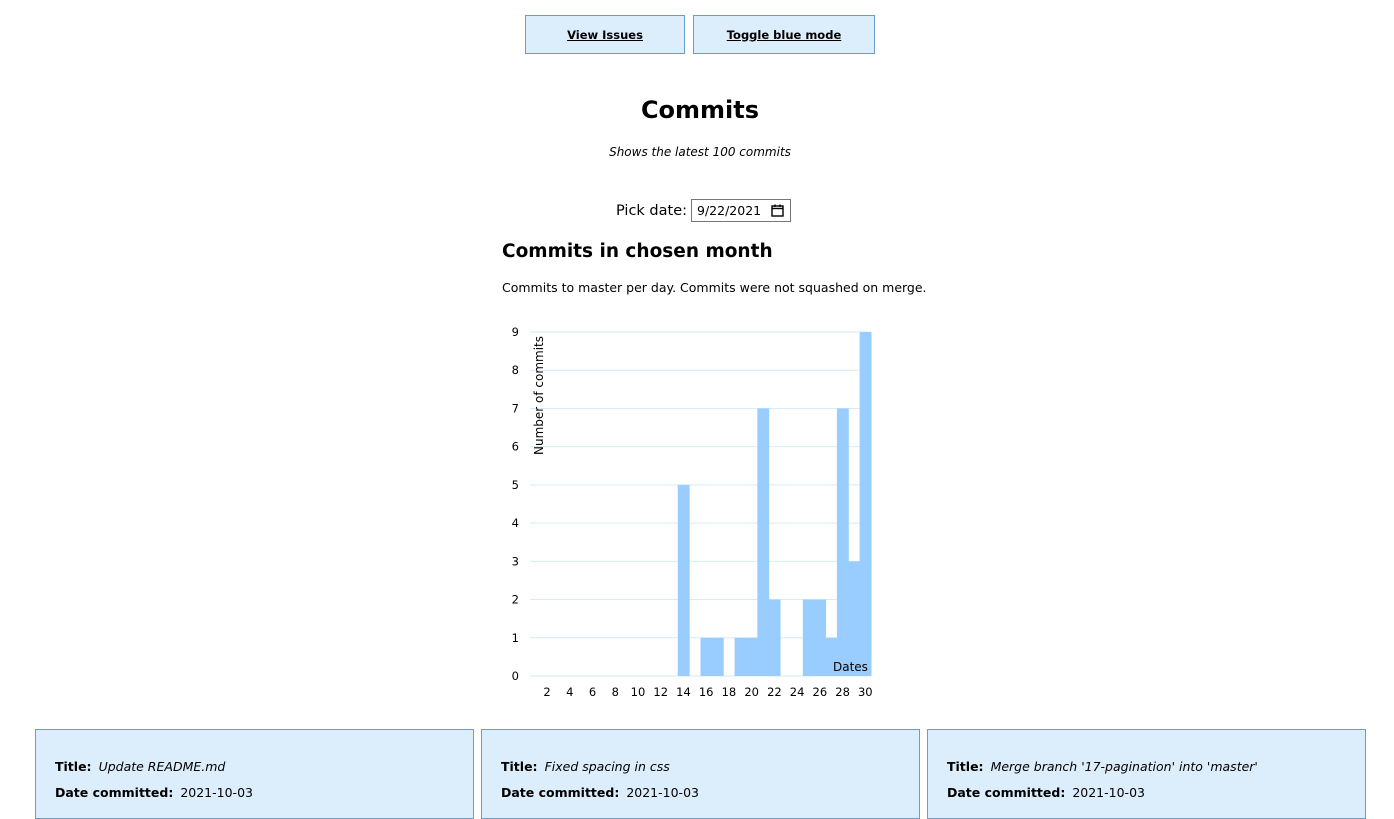  Describe the element at coordinates (865, 692) in the screenshot. I see `x-tick-label: 30` at that location.